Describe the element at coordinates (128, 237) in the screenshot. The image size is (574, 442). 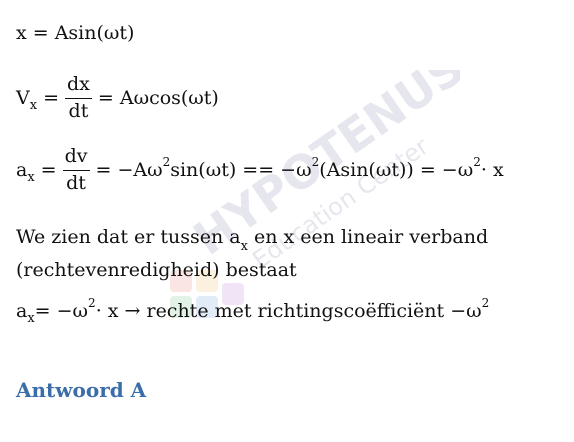
I see `paragraph-text: We zien dat er tussen a` at that location.